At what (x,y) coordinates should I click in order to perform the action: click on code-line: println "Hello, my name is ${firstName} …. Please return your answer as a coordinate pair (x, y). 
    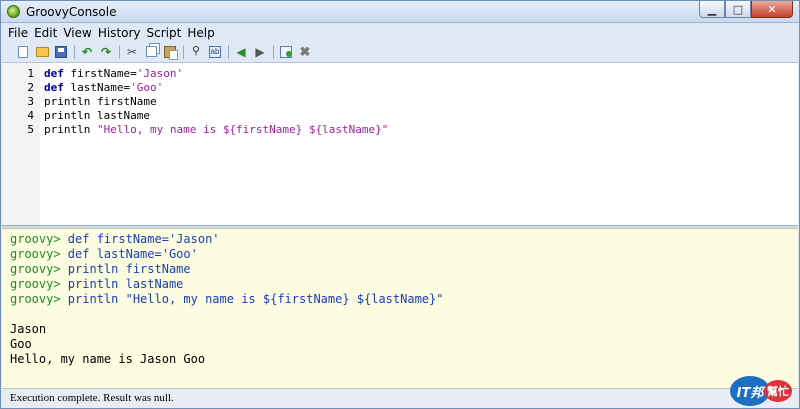
    Looking at the image, I should click on (216, 129).